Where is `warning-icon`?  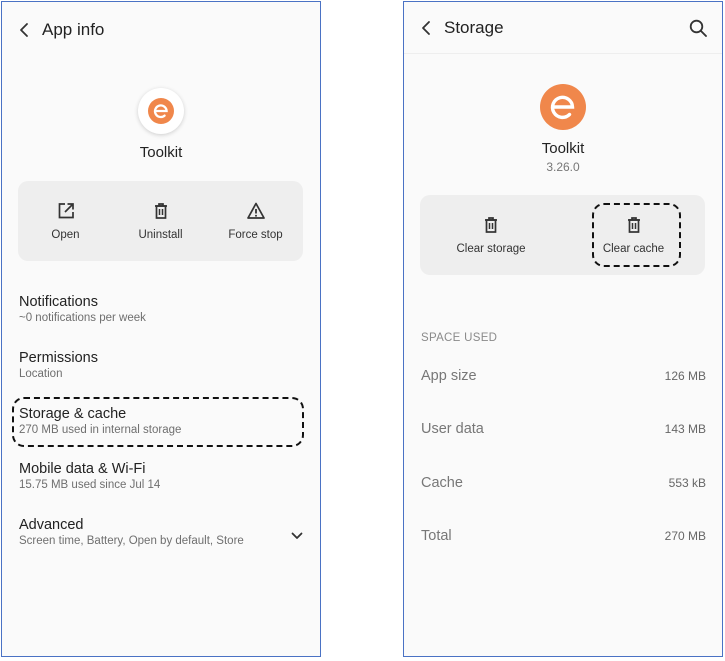 warning-icon is located at coordinates (255, 210).